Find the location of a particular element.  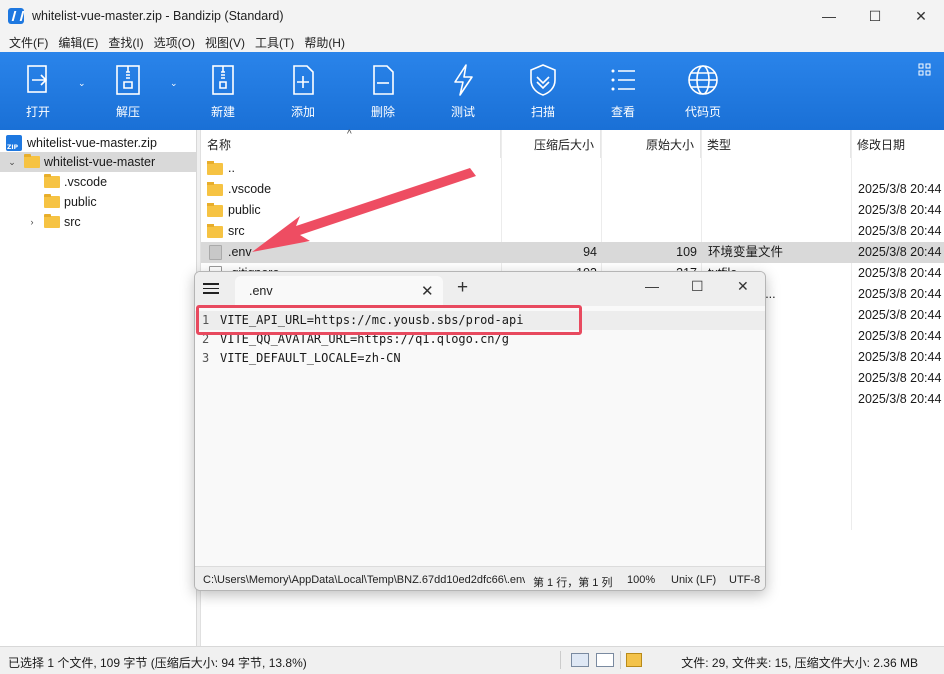

extract-icon is located at coordinates (128, 80).